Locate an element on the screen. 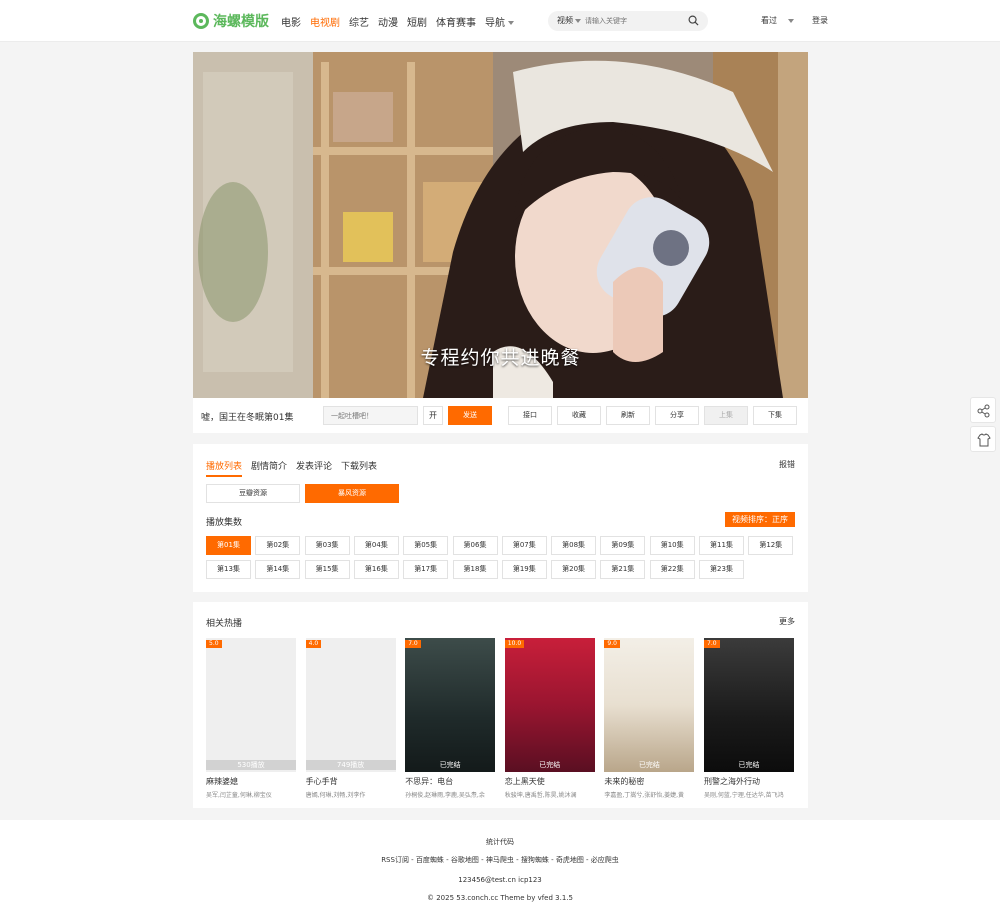  source-baofeng-button: 暴风资源 is located at coordinates (352, 493).